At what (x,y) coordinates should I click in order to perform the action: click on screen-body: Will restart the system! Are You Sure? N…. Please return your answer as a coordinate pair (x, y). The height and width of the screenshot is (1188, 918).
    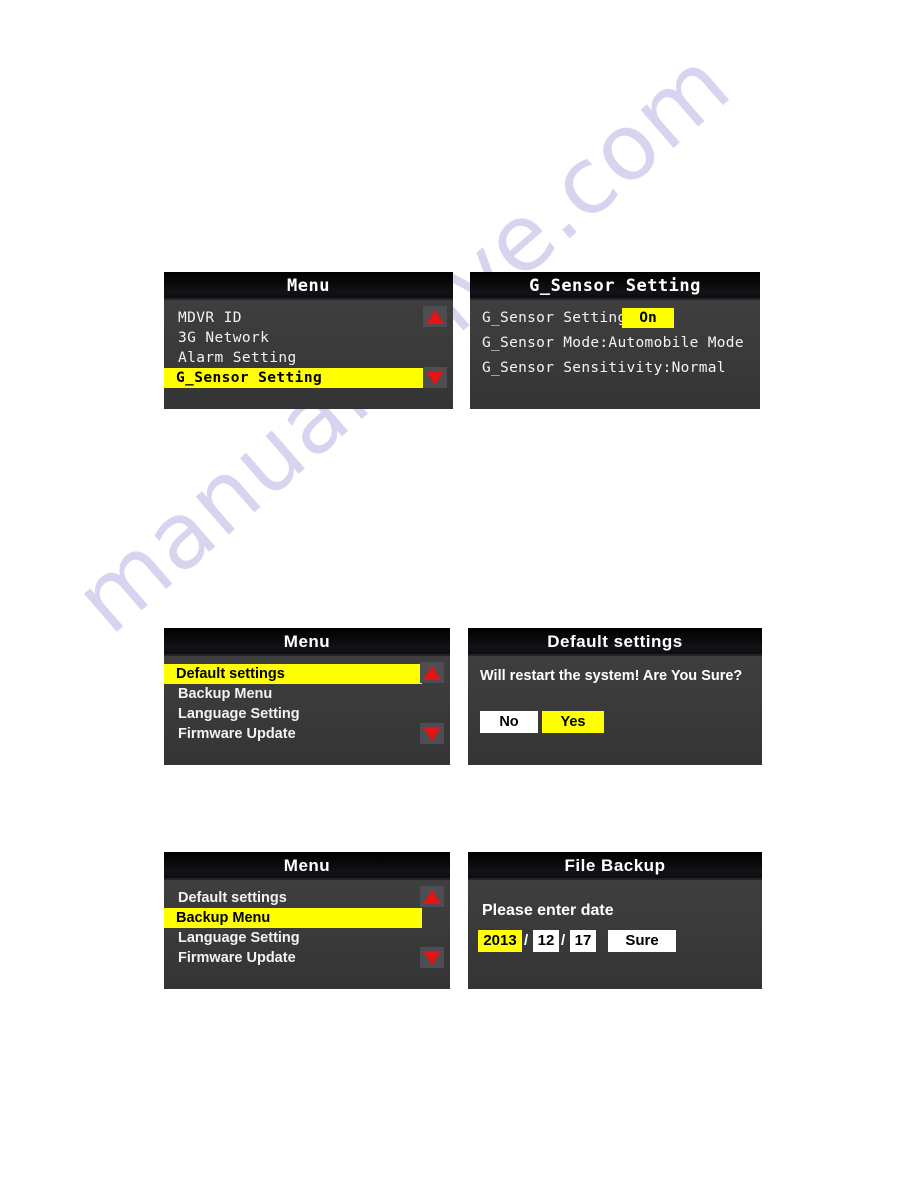
    Looking at the image, I should click on (615, 710).